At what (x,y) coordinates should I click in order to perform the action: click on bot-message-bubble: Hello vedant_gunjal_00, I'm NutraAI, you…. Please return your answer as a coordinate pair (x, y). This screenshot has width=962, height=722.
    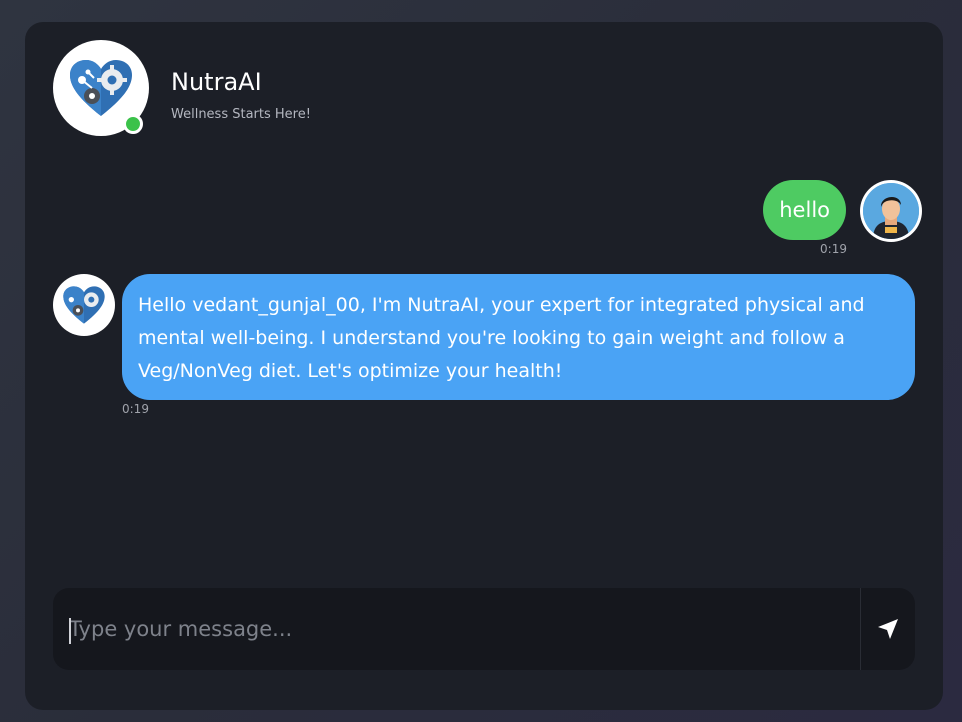
    Looking at the image, I should click on (518, 337).